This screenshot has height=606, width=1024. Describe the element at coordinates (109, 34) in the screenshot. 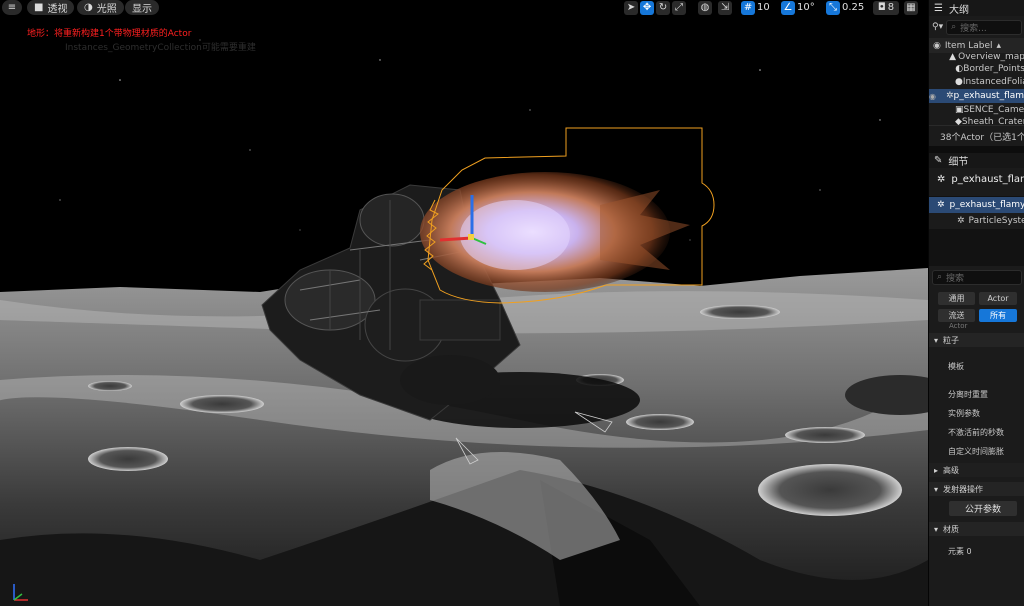

I see `rebuild-warning: 地形：将重新构建1个带物理材质的Actor` at that location.